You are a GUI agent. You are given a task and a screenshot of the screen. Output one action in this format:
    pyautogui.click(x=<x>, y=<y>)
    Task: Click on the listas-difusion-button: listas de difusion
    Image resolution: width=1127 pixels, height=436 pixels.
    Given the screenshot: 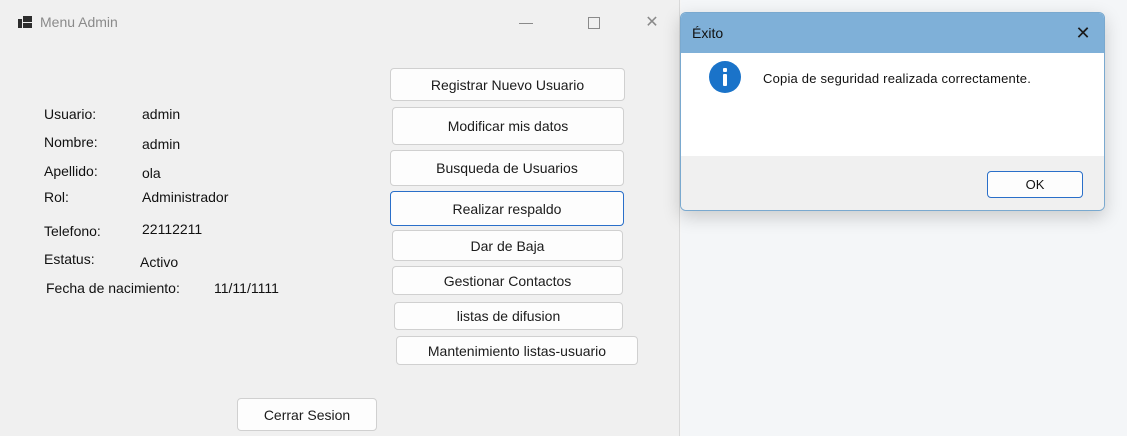 What is the action you would take?
    pyautogui.click(x=508, y=316)
    